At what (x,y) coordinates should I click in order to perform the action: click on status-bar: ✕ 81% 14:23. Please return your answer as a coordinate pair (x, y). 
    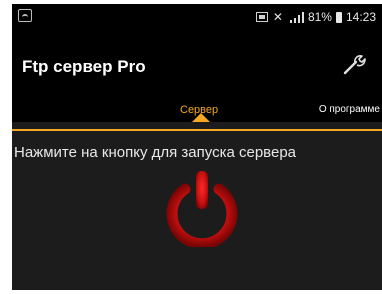
    Looking at the image, I should click on (197, 17).